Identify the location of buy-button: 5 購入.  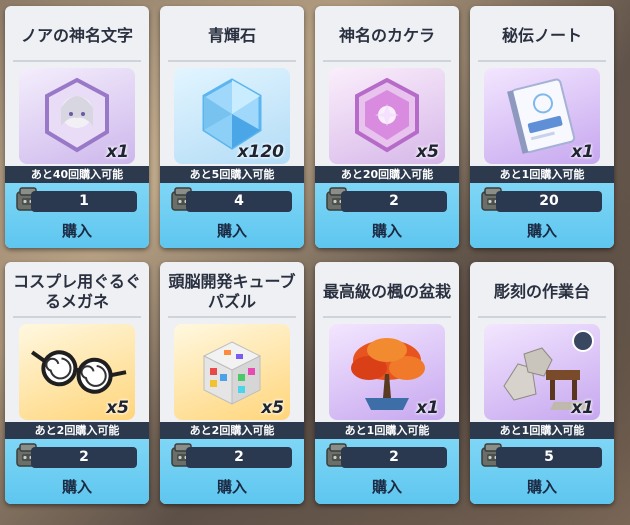
(542, 471).